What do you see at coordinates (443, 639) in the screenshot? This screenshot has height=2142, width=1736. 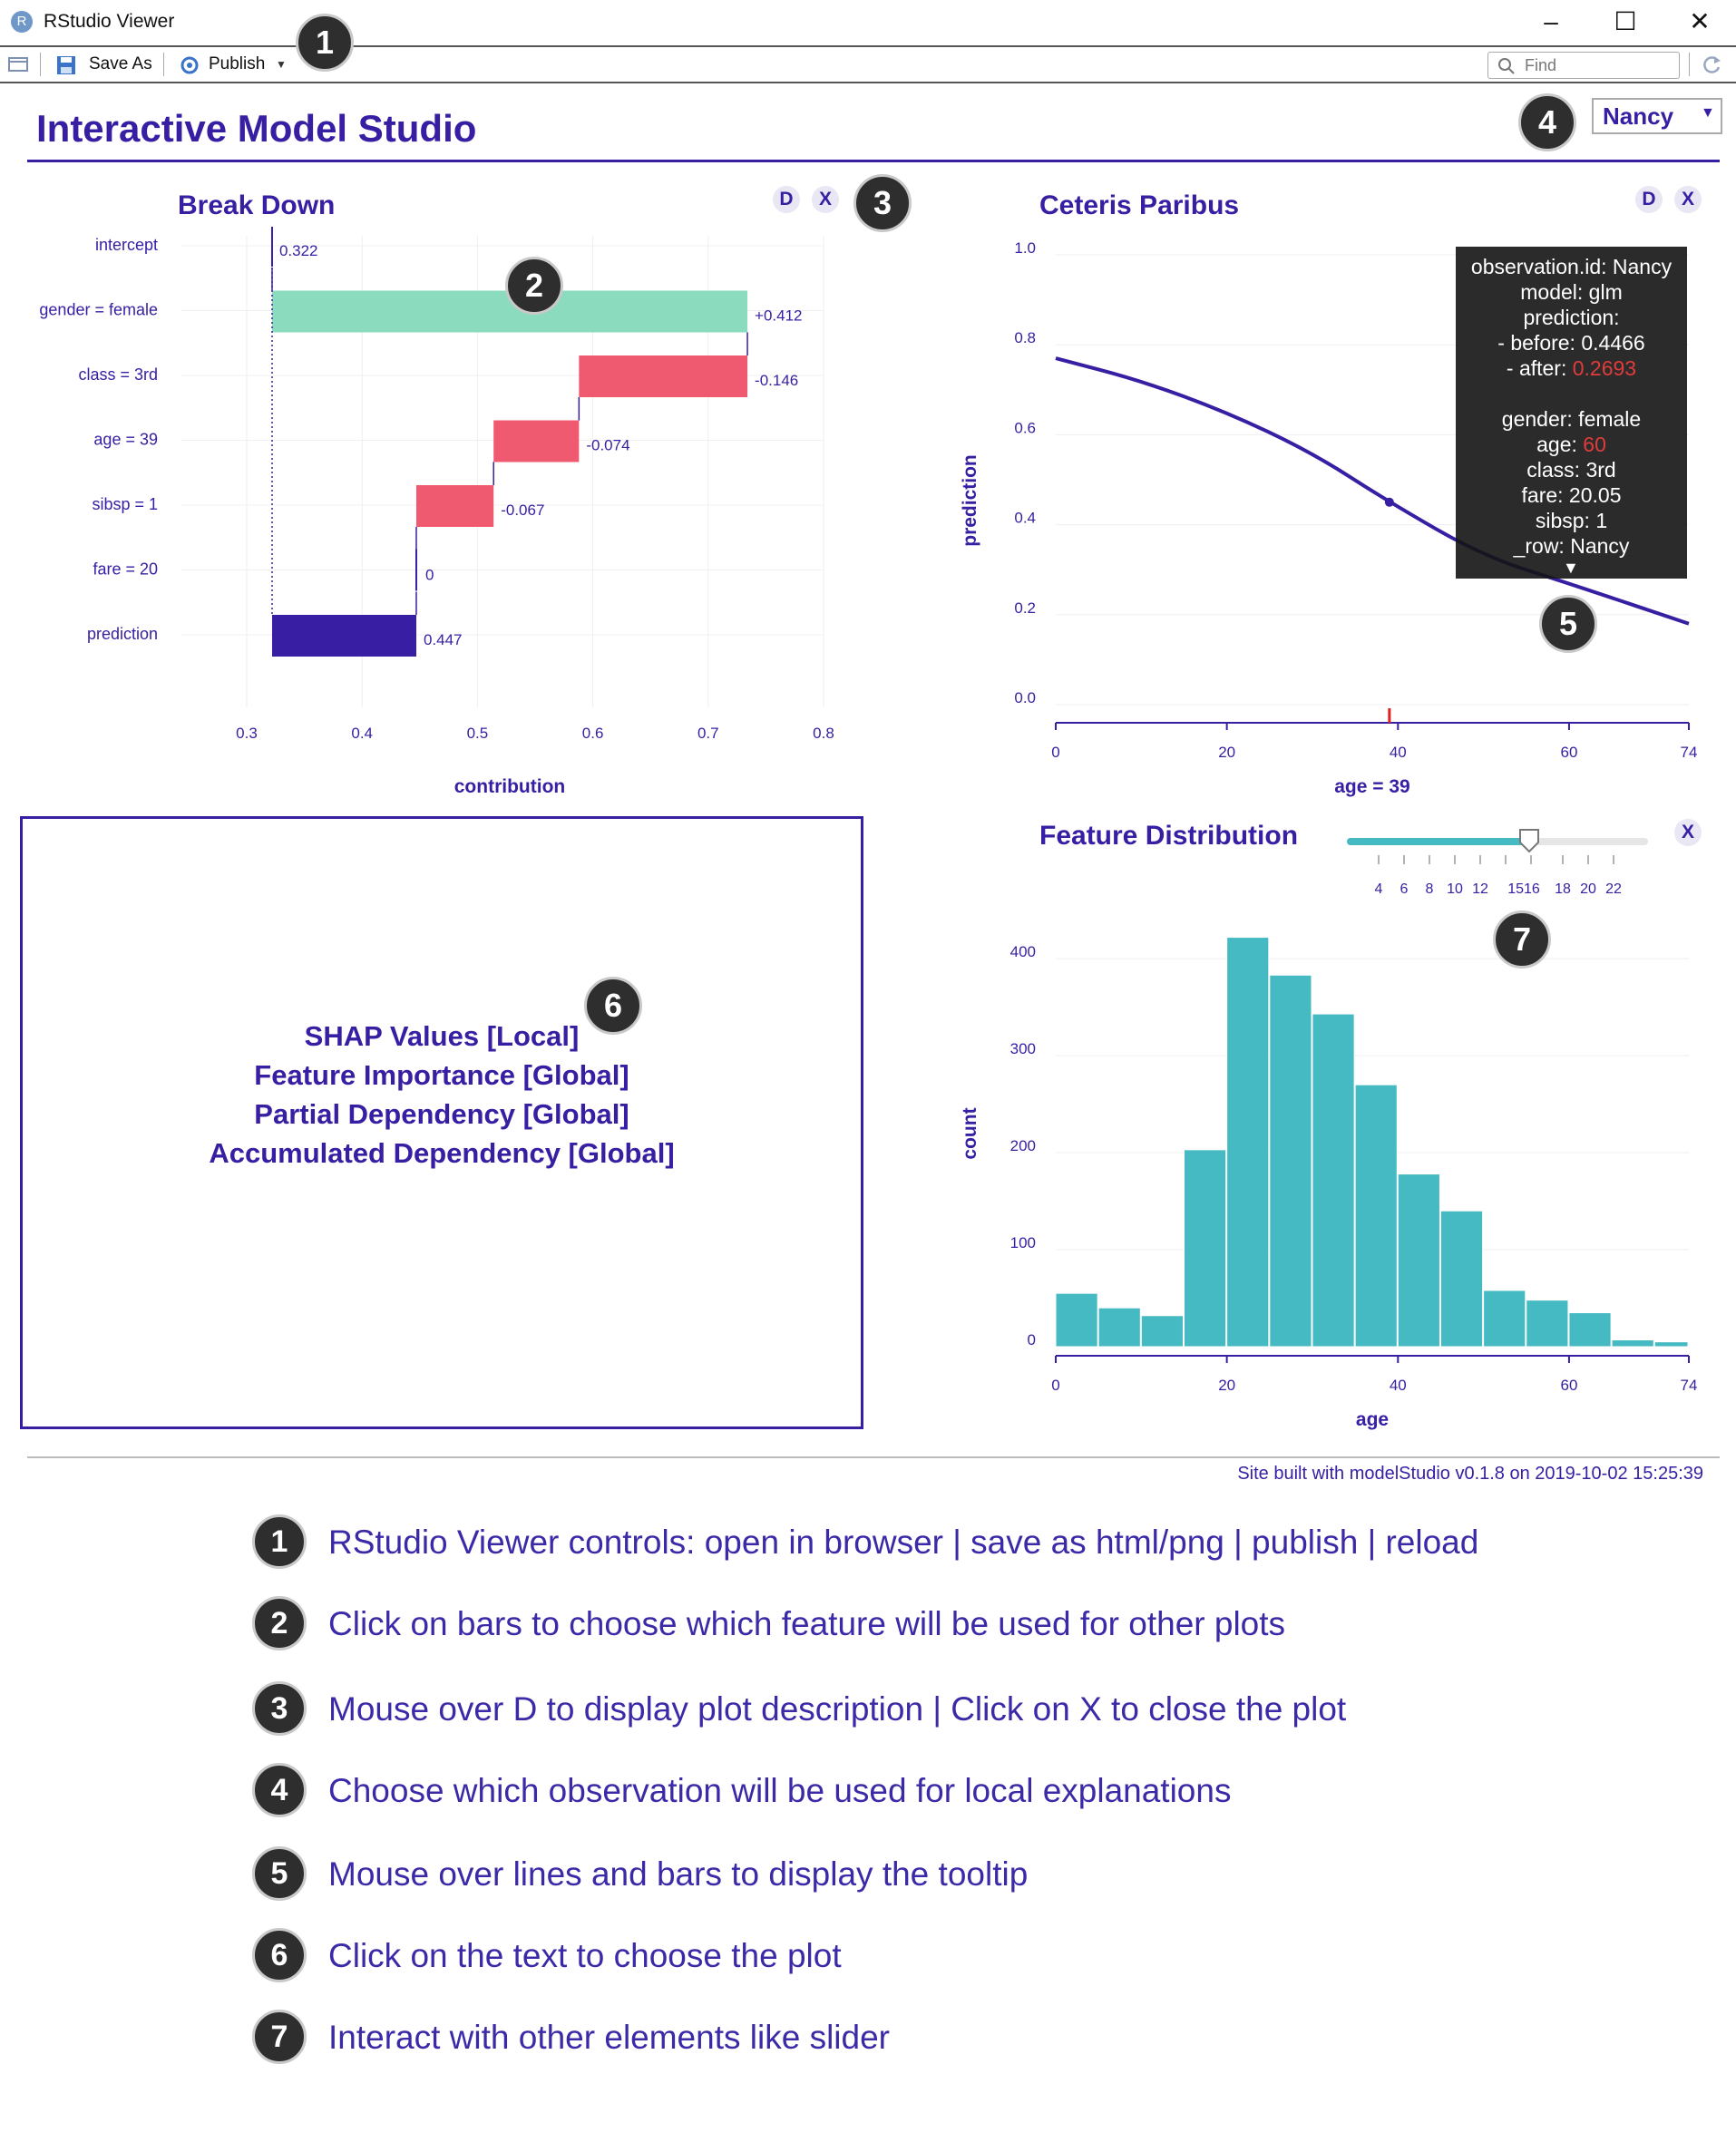 I see `data-label: 0.447` at bounding box center [443, 639].